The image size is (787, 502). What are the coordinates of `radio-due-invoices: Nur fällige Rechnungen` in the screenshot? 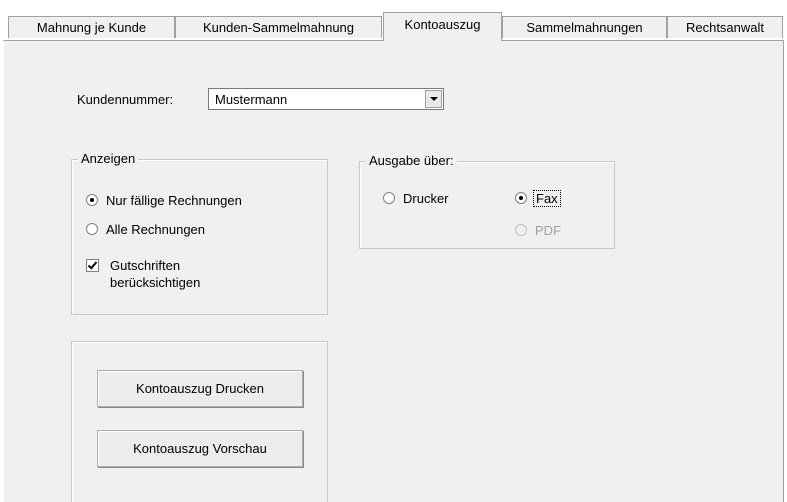 It's located at (164, 200).